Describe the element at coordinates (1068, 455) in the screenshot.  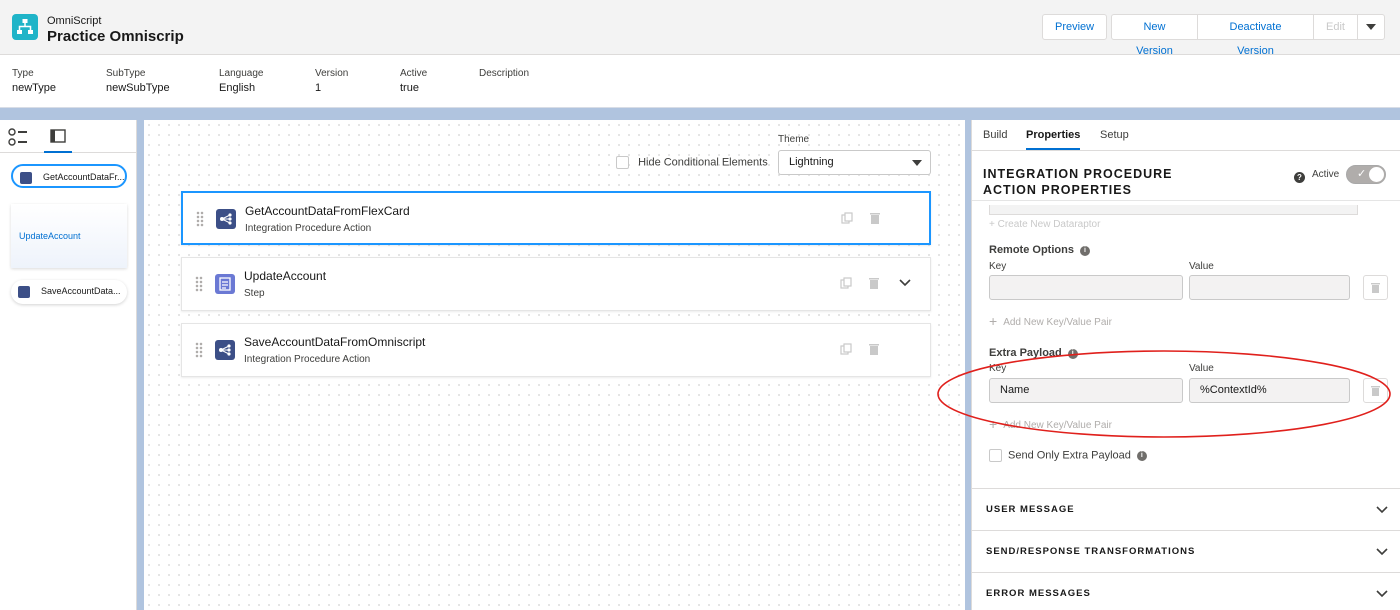
I see `send-only-extra-payload: Send Only Extra Payload i` at that location.